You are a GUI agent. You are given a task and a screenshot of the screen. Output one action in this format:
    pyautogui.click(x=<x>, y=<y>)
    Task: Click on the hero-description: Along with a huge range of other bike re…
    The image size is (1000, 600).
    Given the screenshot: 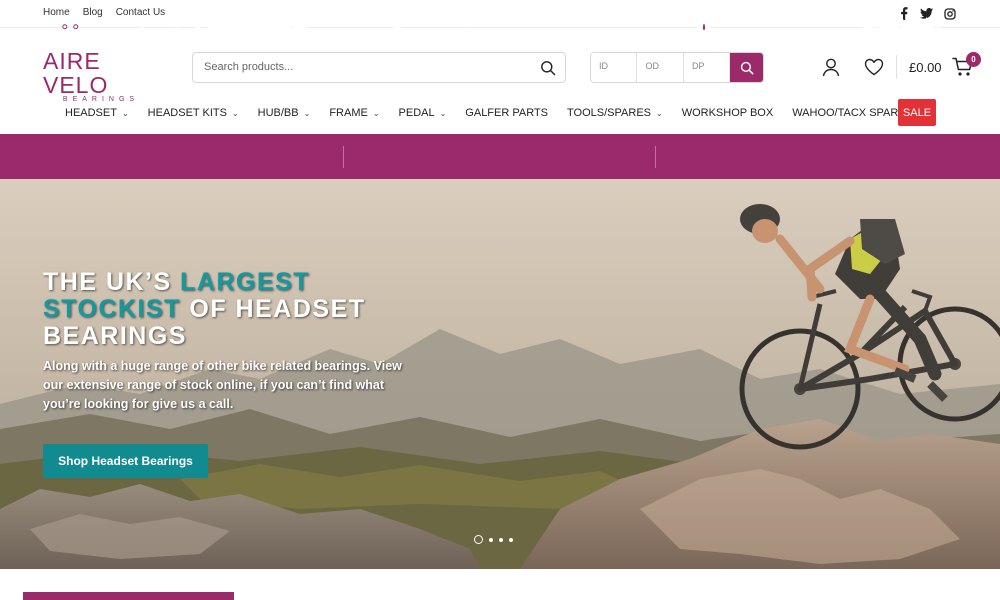 What is the action you would take?
    pyautogui.click(x=222, y=385)
    